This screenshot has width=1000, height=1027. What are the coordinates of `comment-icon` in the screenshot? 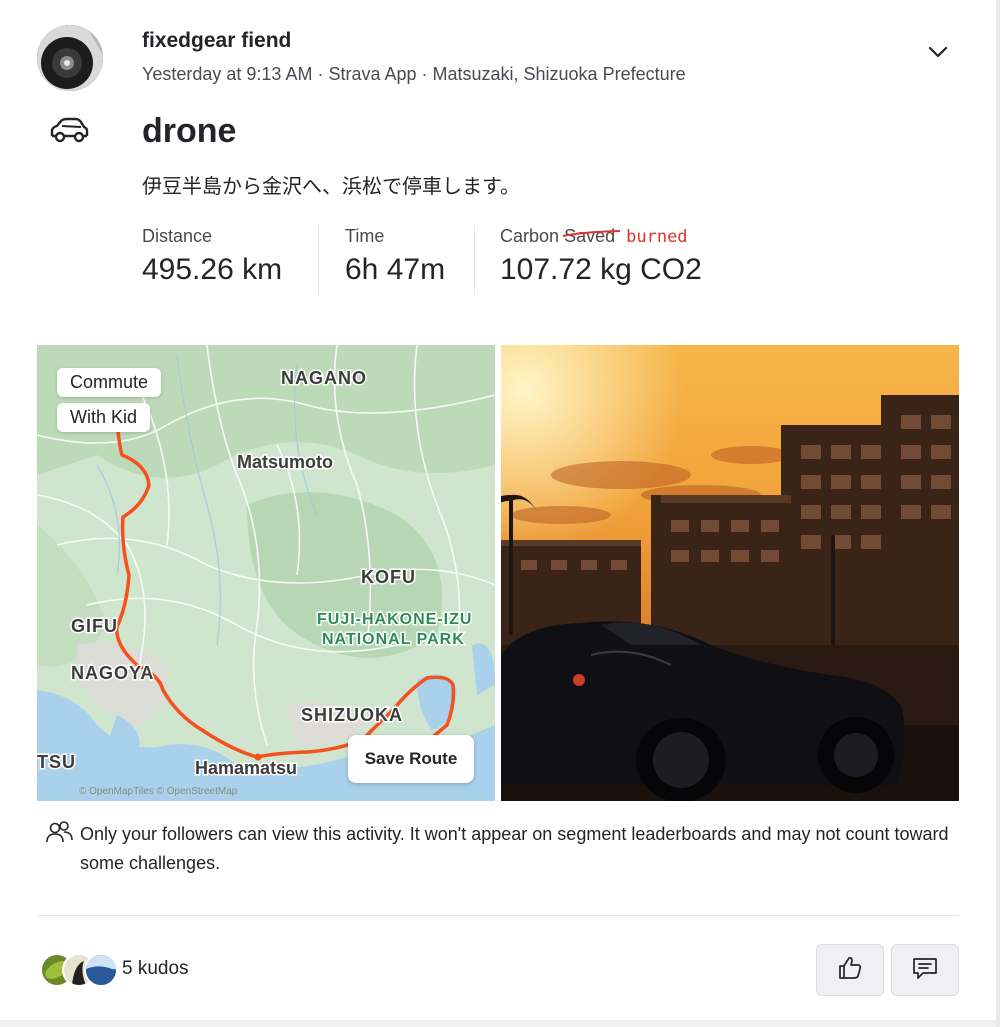 It's located at (925, 970).